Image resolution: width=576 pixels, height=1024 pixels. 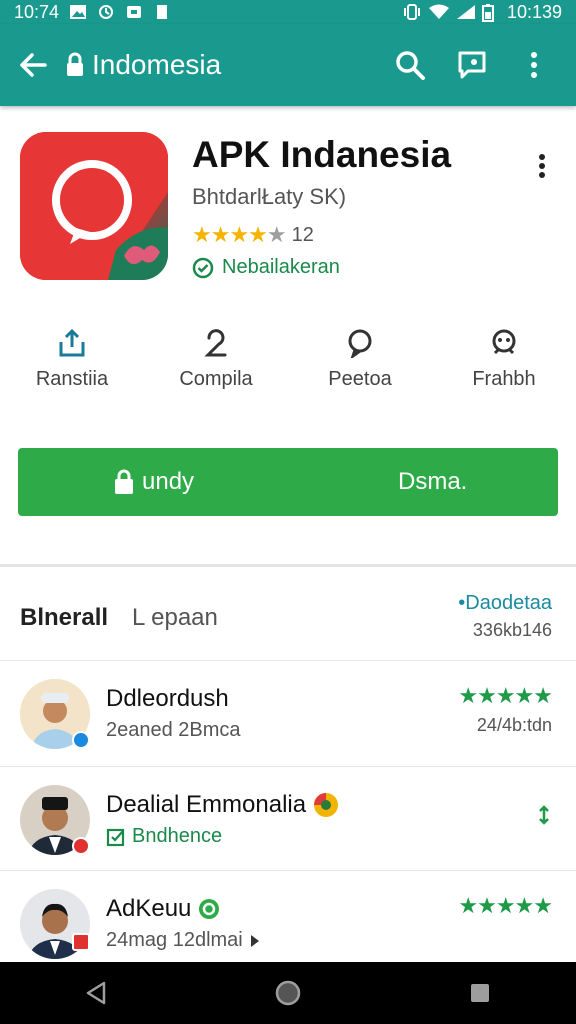 I want to click on image-notification-icon, so click(x=78, y=12).